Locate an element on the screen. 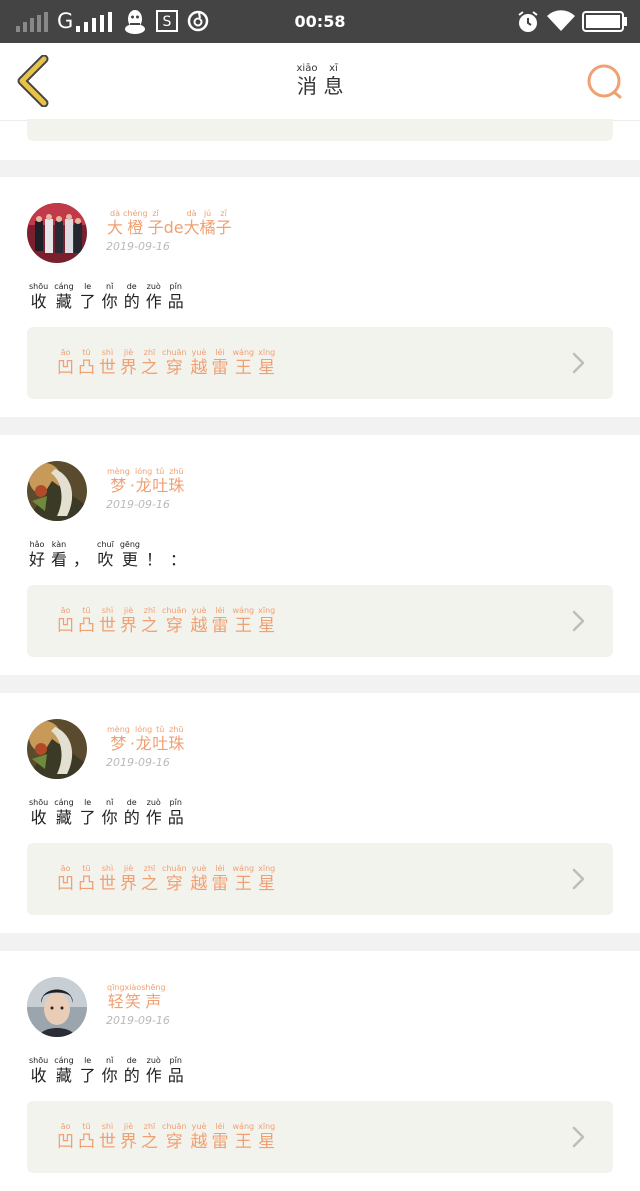 The height and width of the screenshot is (1191, 640). username: dà 大 chéng 橙 zǐ 子 de dà 大 jú 橘 zǐ 子 is located at coordinates (169, 223).